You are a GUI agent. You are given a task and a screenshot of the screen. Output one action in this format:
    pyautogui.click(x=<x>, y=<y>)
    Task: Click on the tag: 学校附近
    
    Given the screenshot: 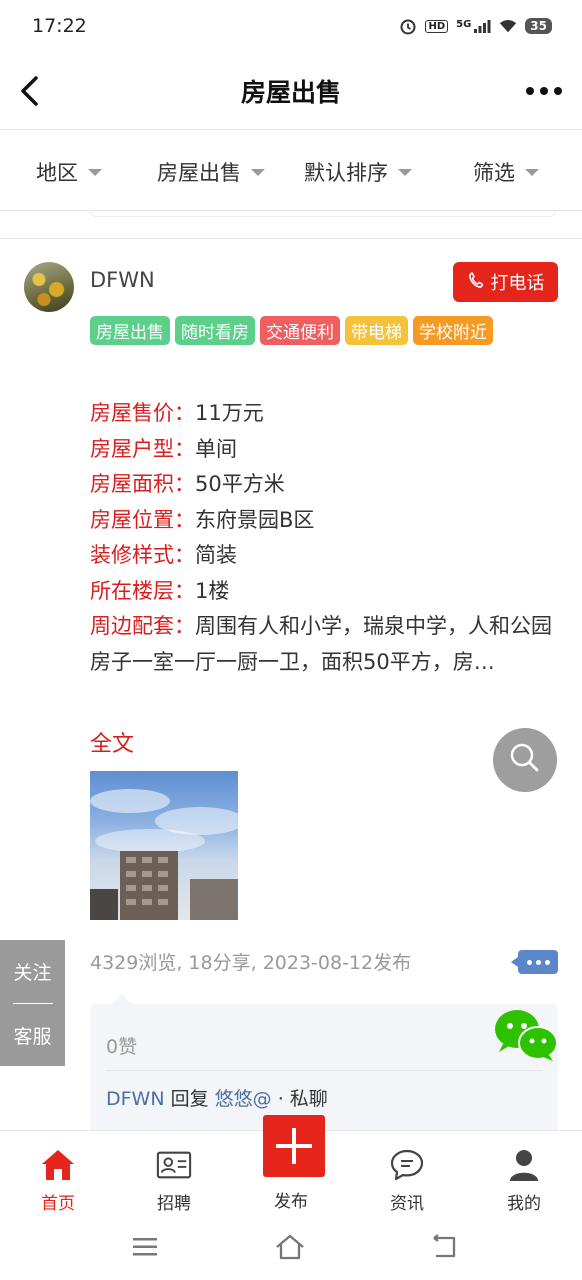 What is the action you would take?
    pyautogui.click(x=453, y=330)
    